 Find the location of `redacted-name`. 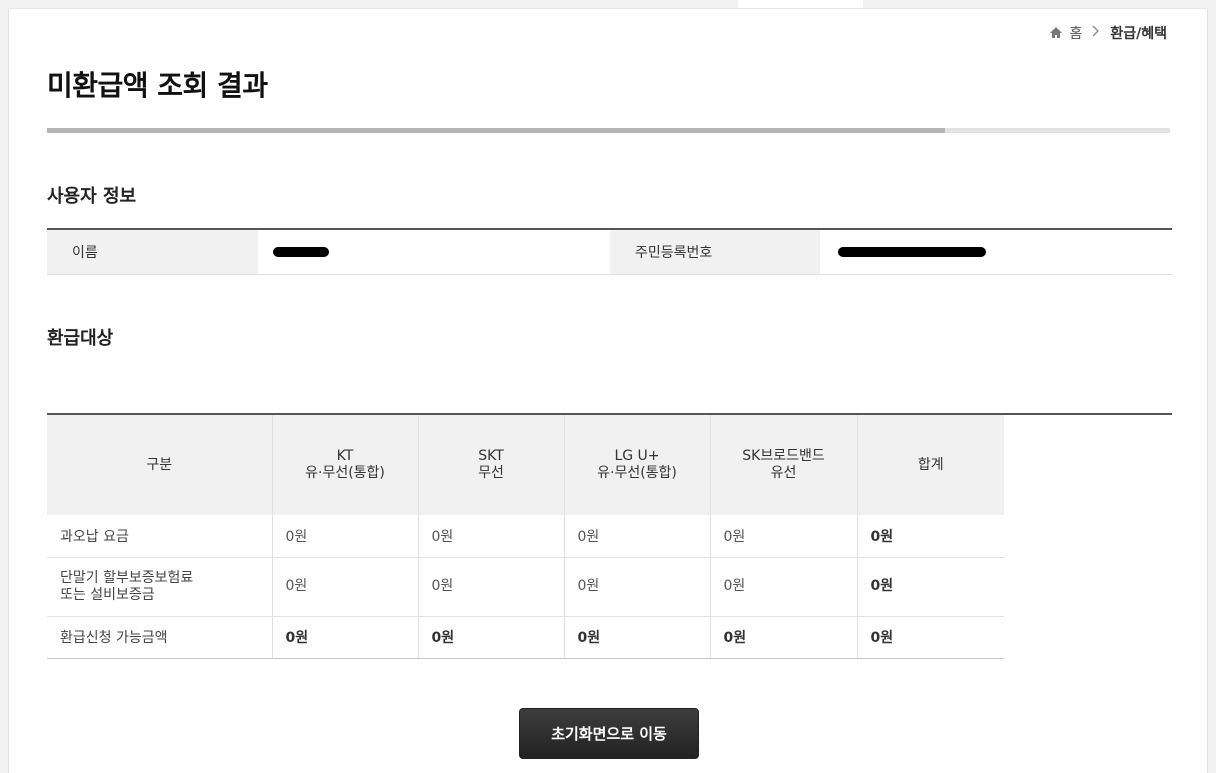

redacted-name is located at coordinates (301, 252).